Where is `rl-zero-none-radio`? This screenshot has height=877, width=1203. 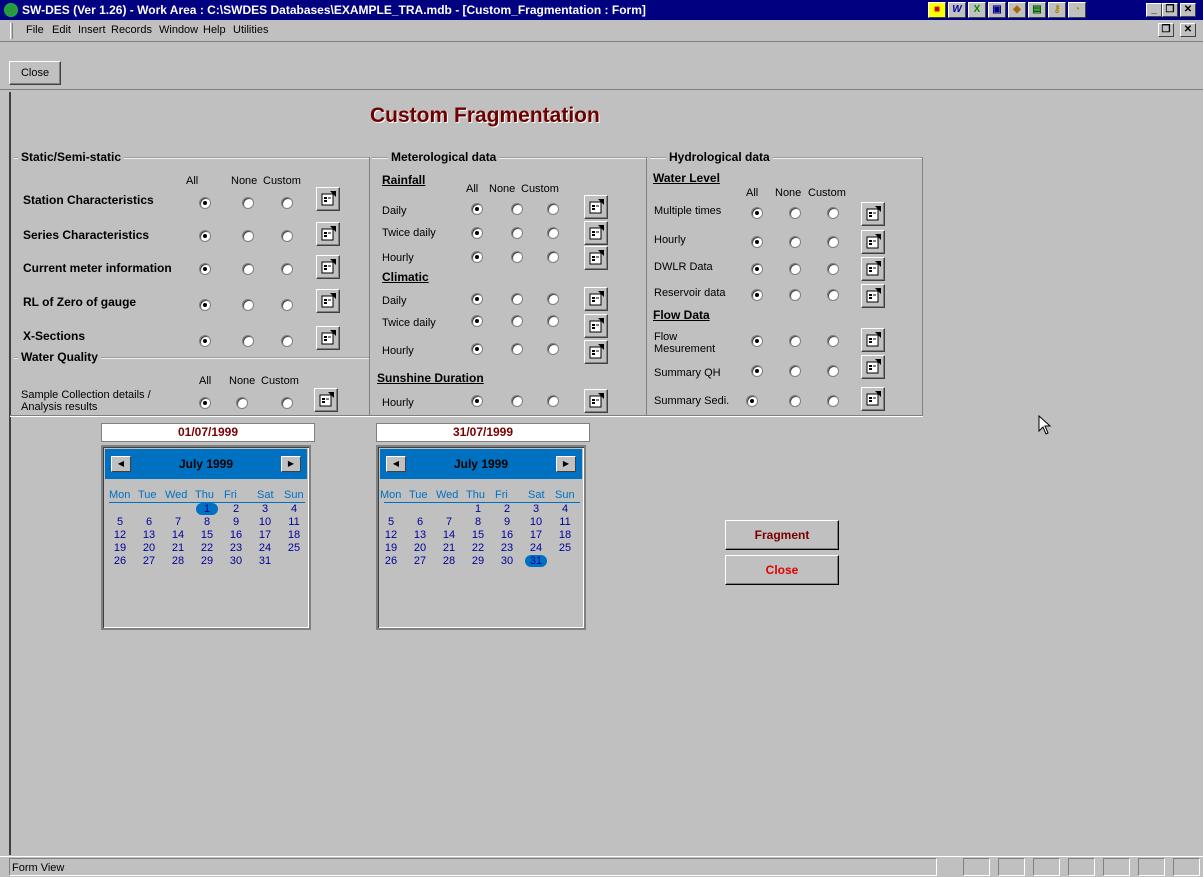 rl-zero-none-radio is located at coordinates (248, 305).